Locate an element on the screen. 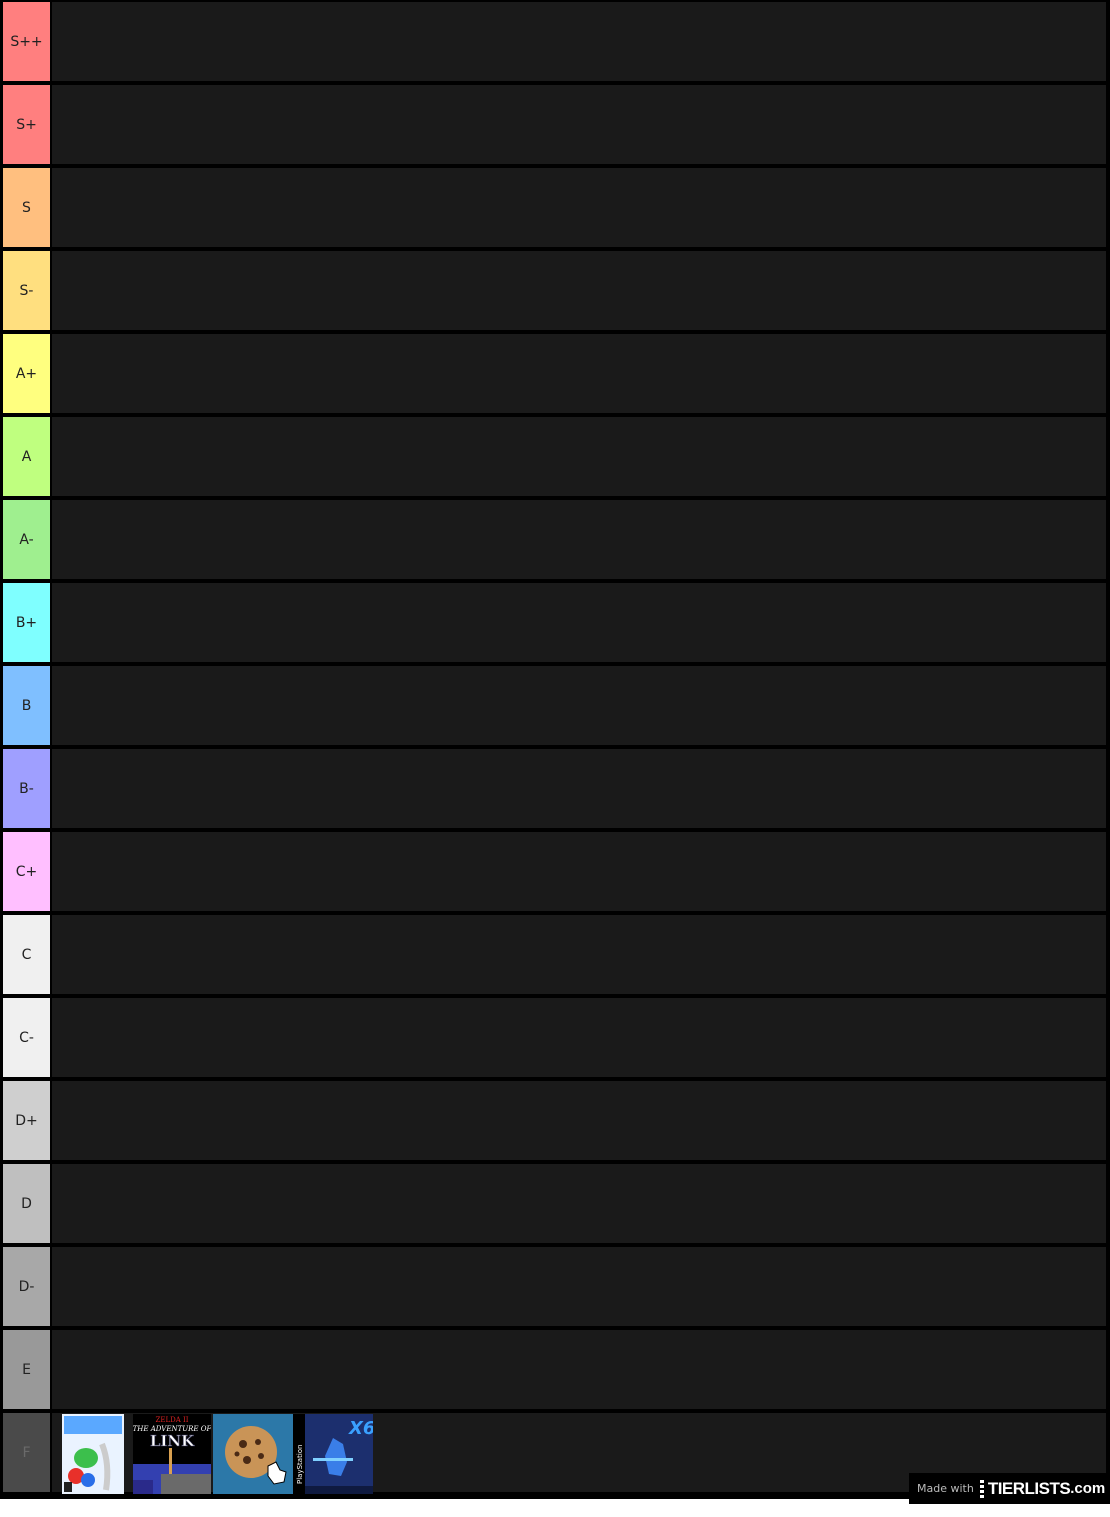 The height and width of the screenshot is (1517, 1110). tier-row: S++ is located at coordinates (555, 41).